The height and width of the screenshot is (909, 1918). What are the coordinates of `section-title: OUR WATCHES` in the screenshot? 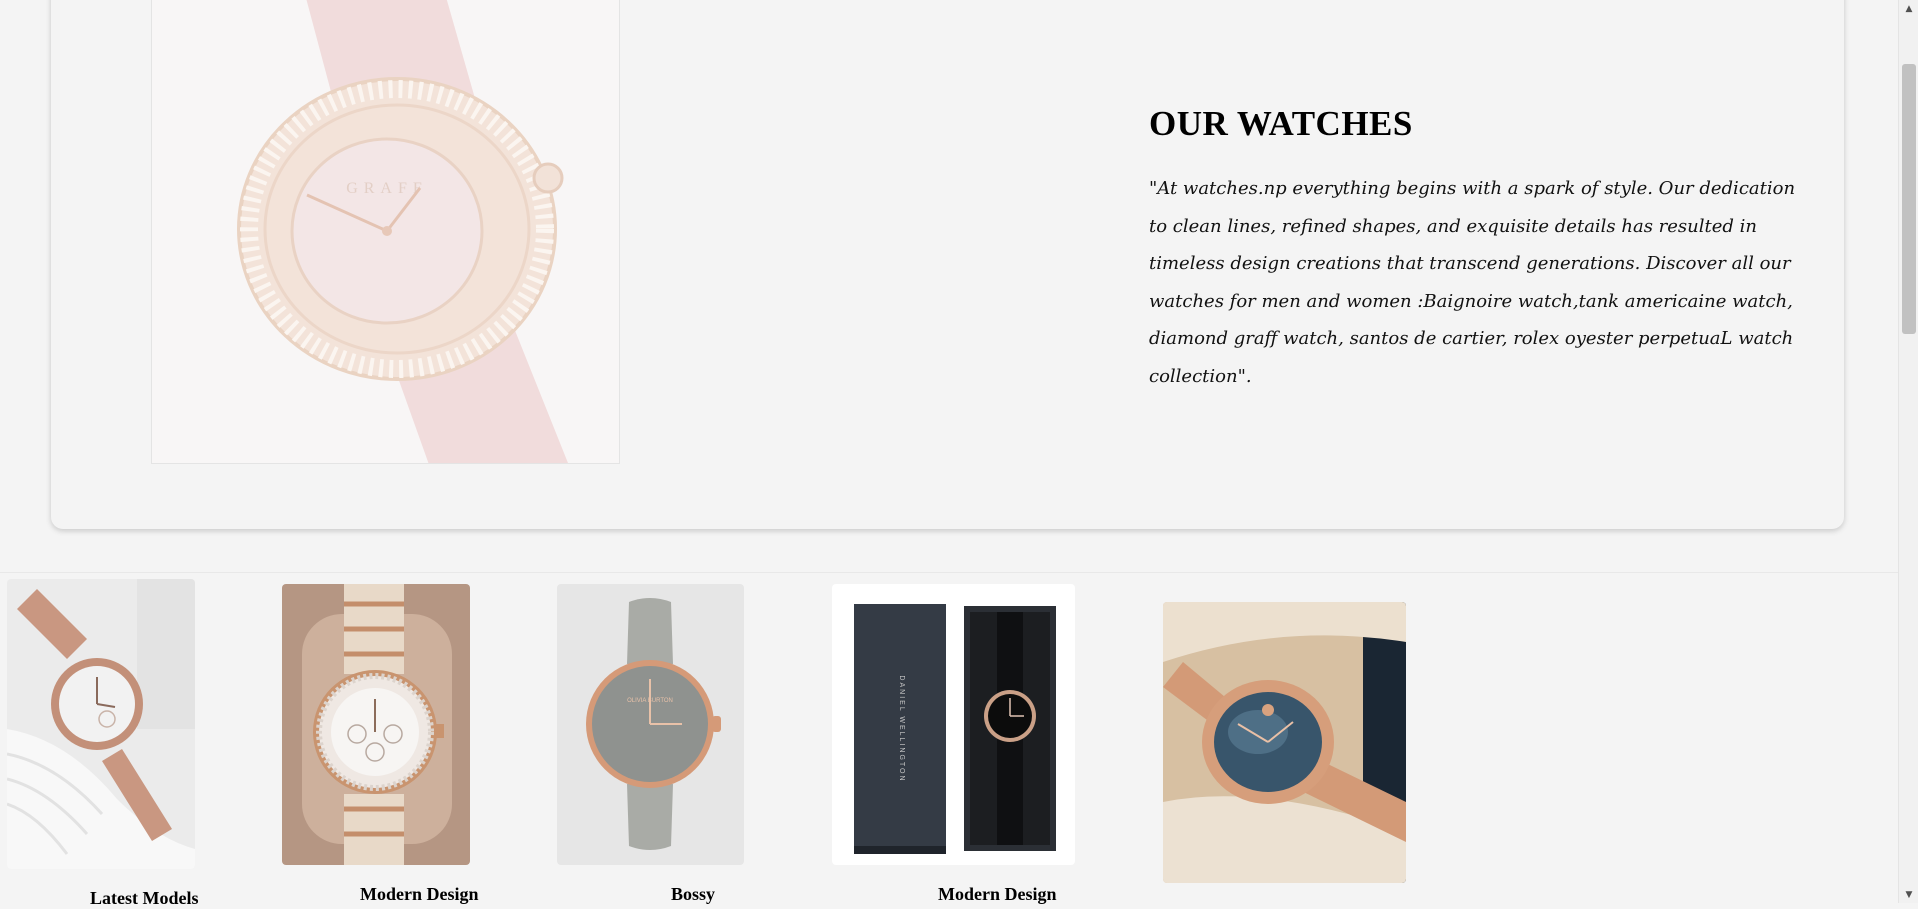 It's located at (1281, 123).